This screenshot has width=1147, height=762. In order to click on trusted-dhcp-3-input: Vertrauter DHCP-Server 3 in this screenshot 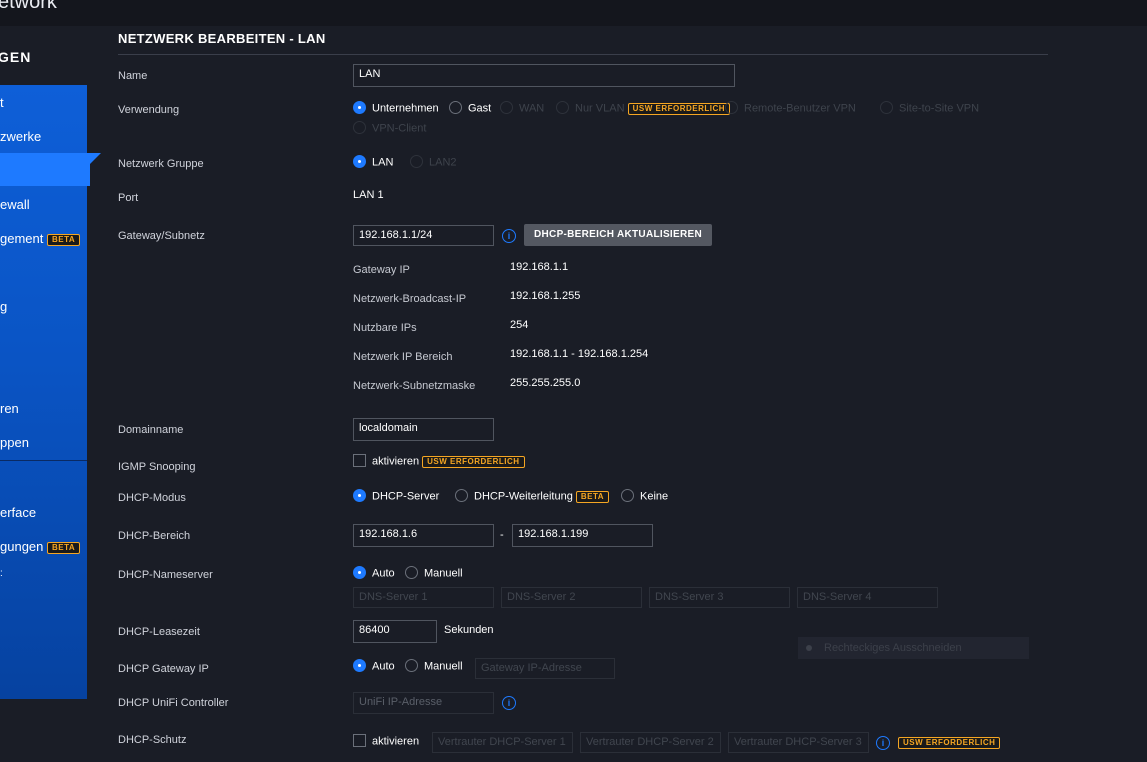, I will do `click(798, 742)`.